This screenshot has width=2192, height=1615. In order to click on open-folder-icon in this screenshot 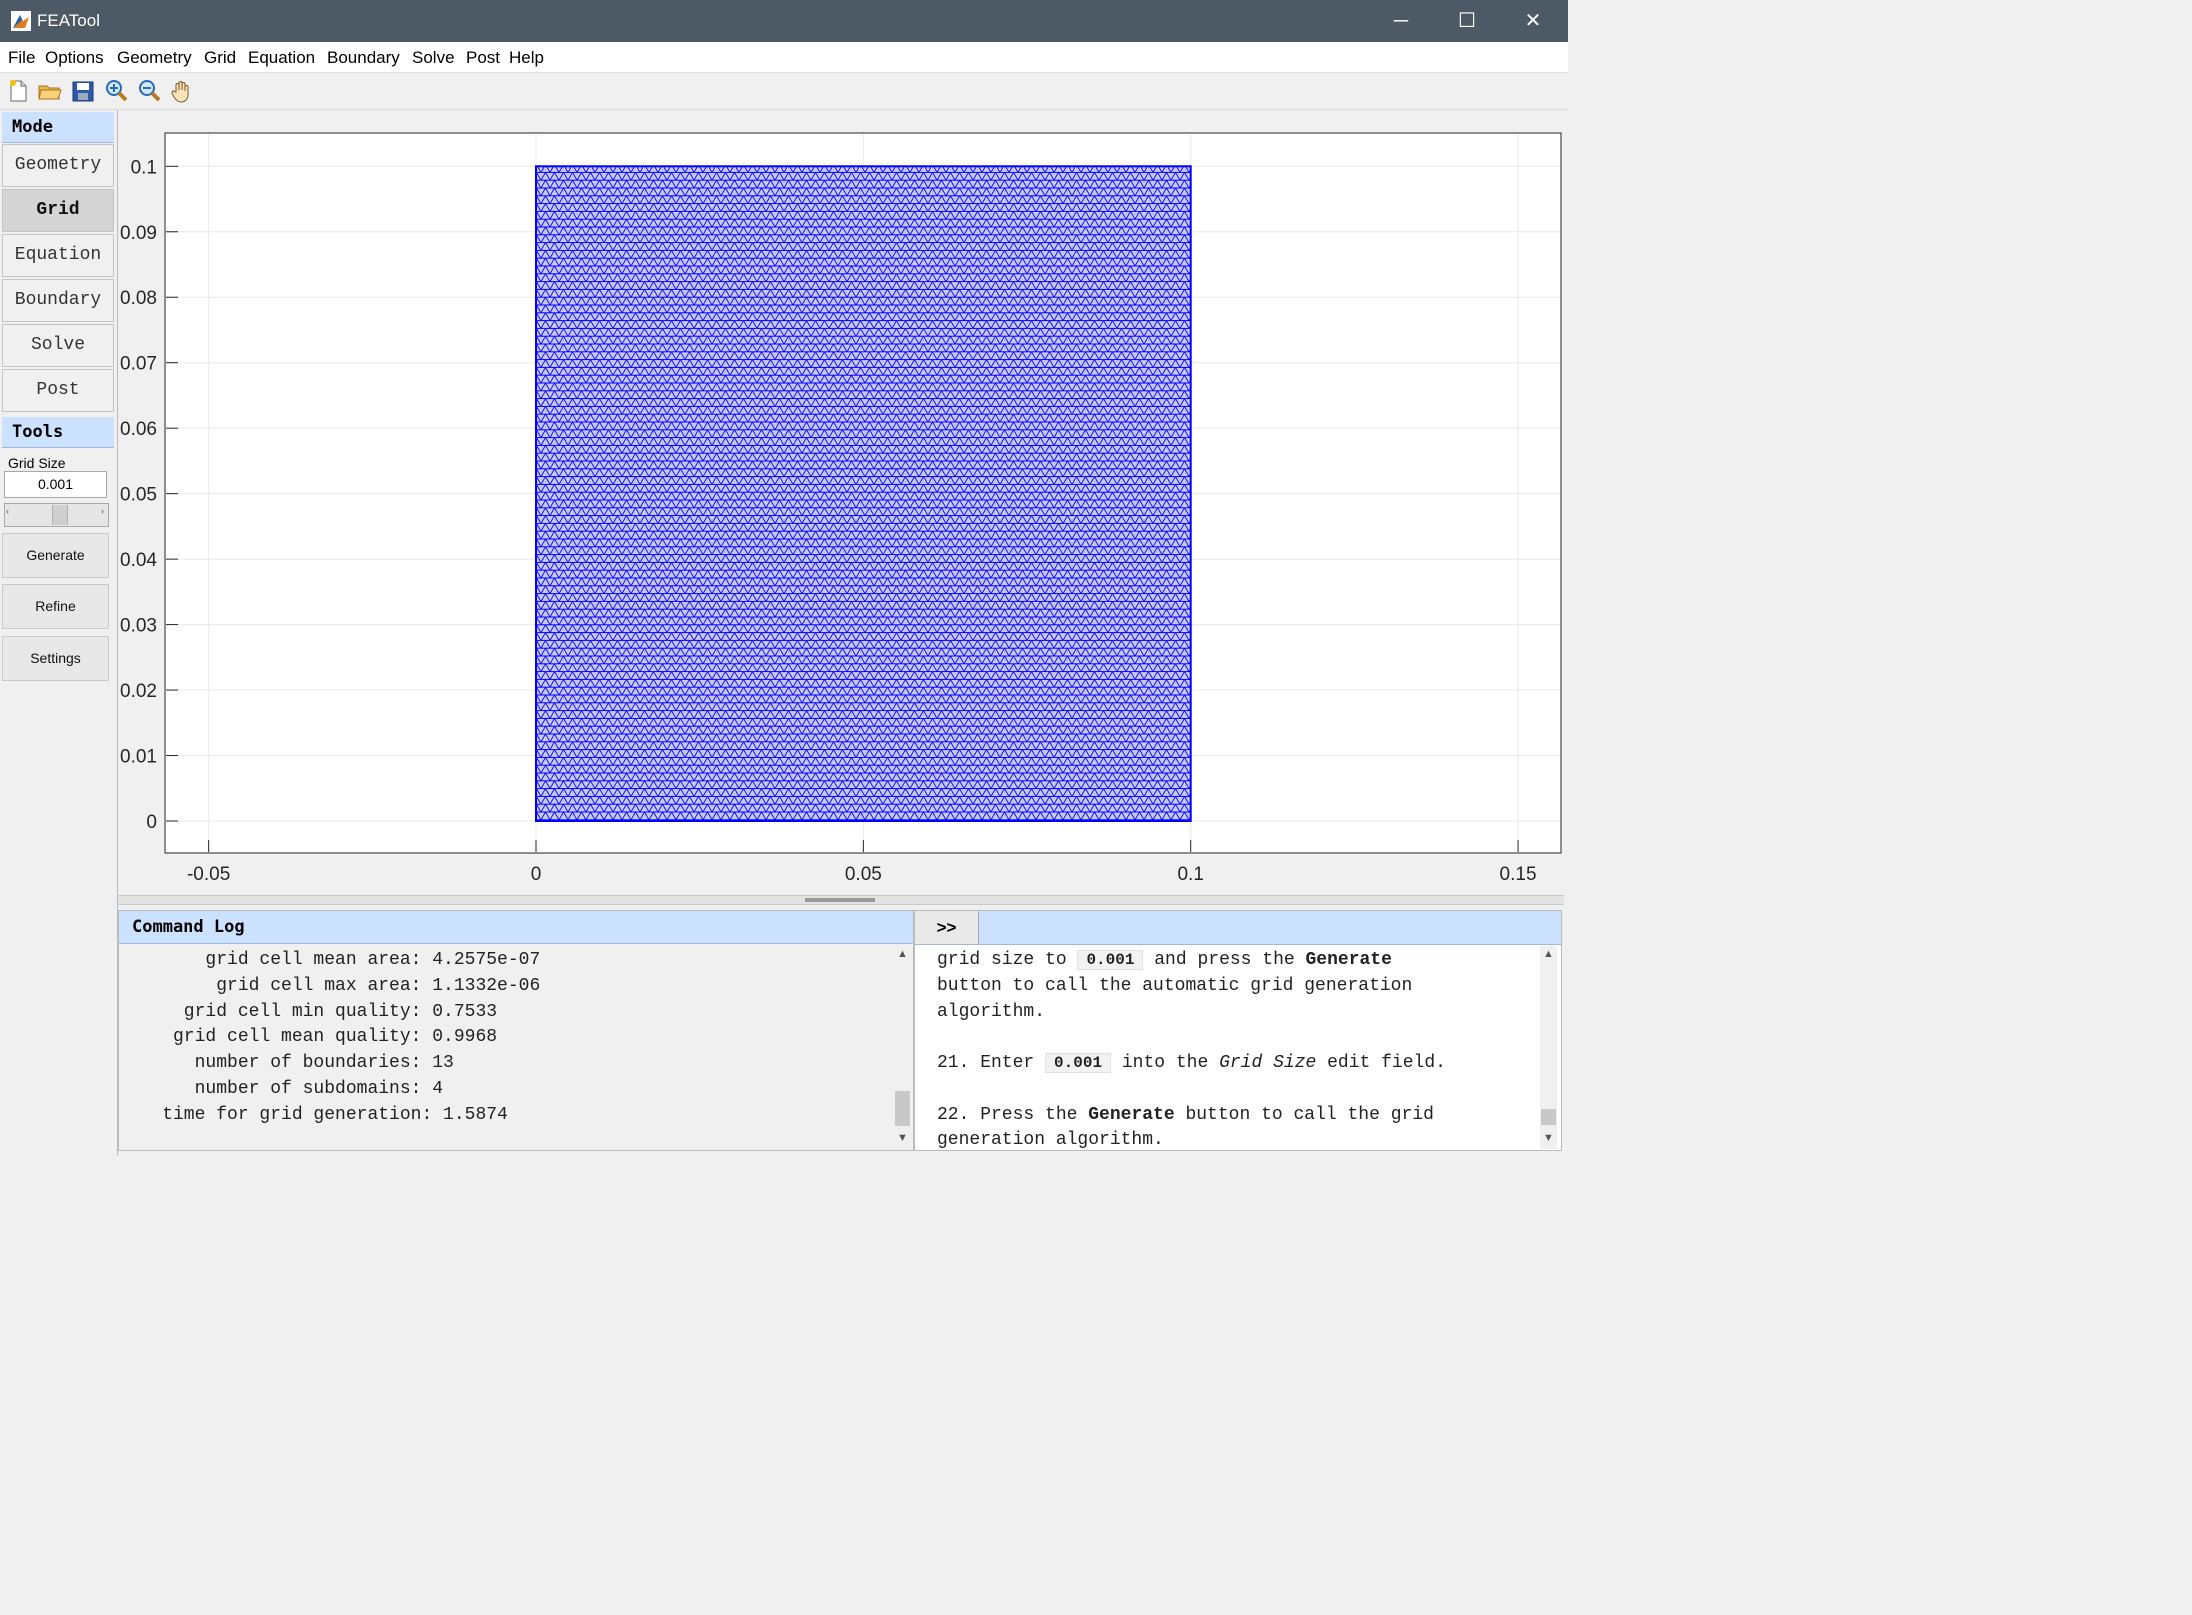, I will do `click(50, 91)`.